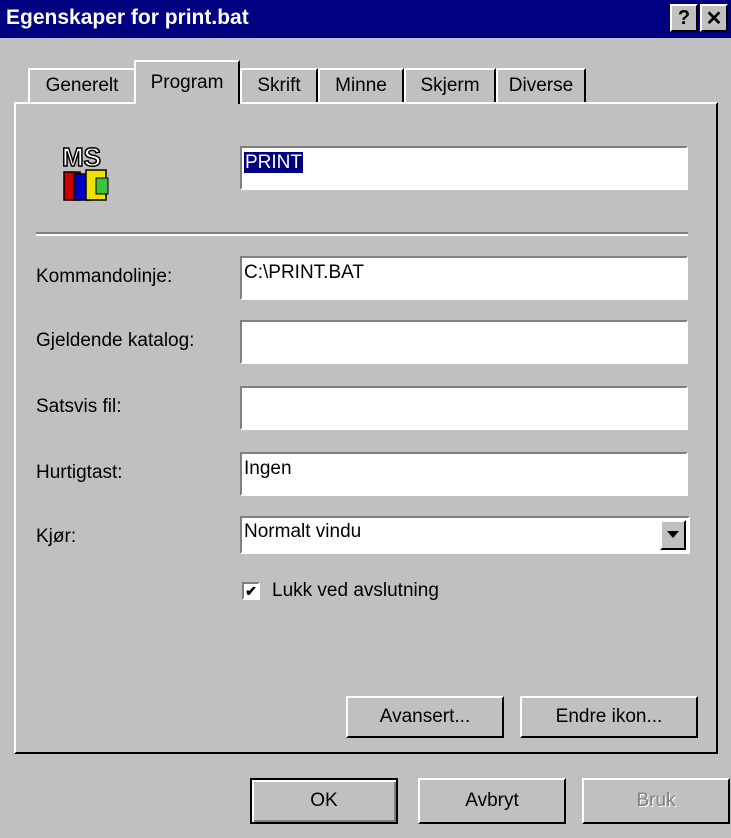 The width and height of the screenshot is (731, 838). I want to click on close-on-exit-label: Lukk ved avslutning, so click(355, 591).